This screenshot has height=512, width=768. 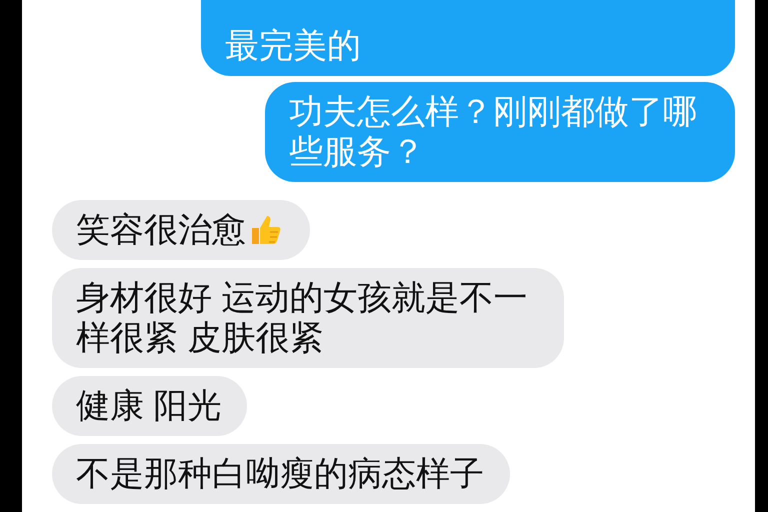 I want to click on message-bubble: 最完美的, so click(x=468, y=38).